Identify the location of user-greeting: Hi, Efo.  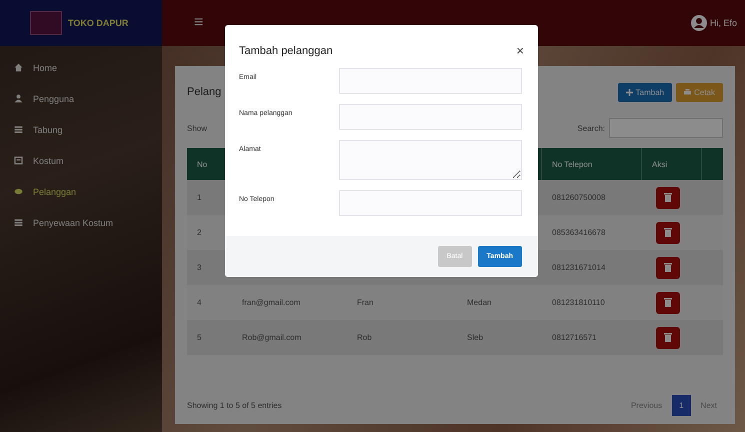
(723, 23).